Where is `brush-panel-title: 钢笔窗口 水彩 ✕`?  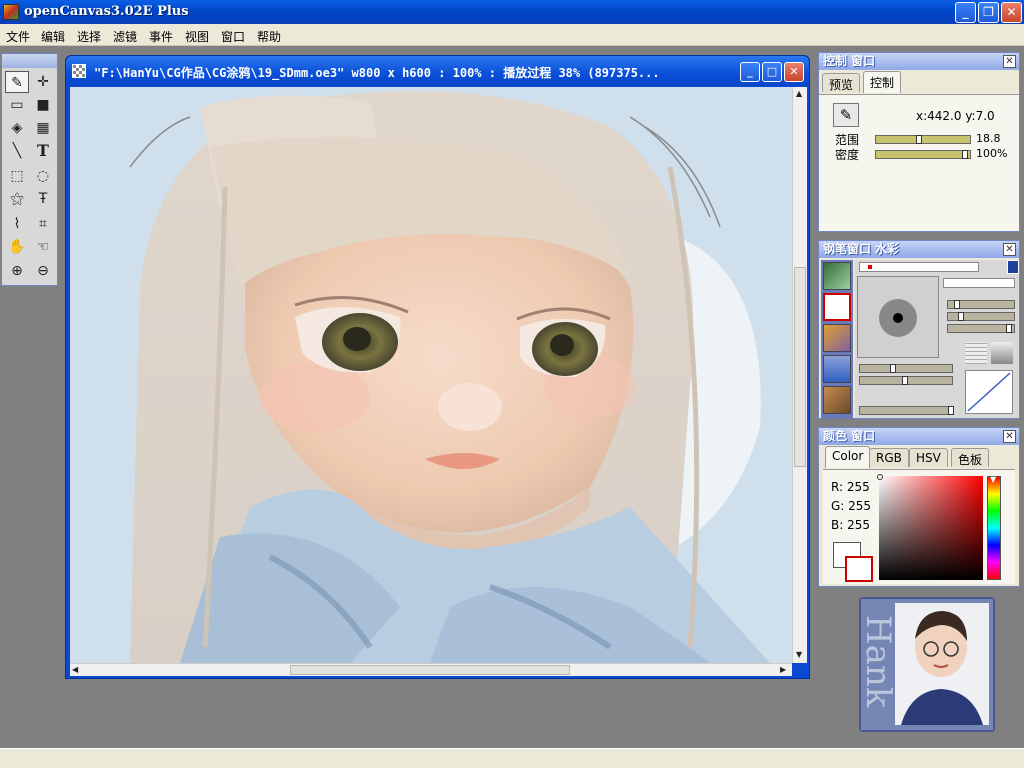 brush-panel-title: 钢笔窗口 水彩 ✕ is located at coordinates (919, 249).